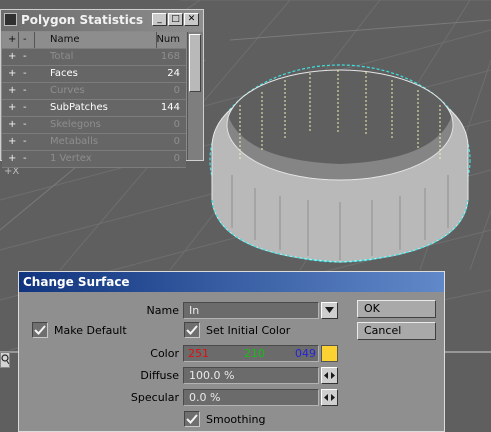  I want to click on color-swatch, so click(329, 353).